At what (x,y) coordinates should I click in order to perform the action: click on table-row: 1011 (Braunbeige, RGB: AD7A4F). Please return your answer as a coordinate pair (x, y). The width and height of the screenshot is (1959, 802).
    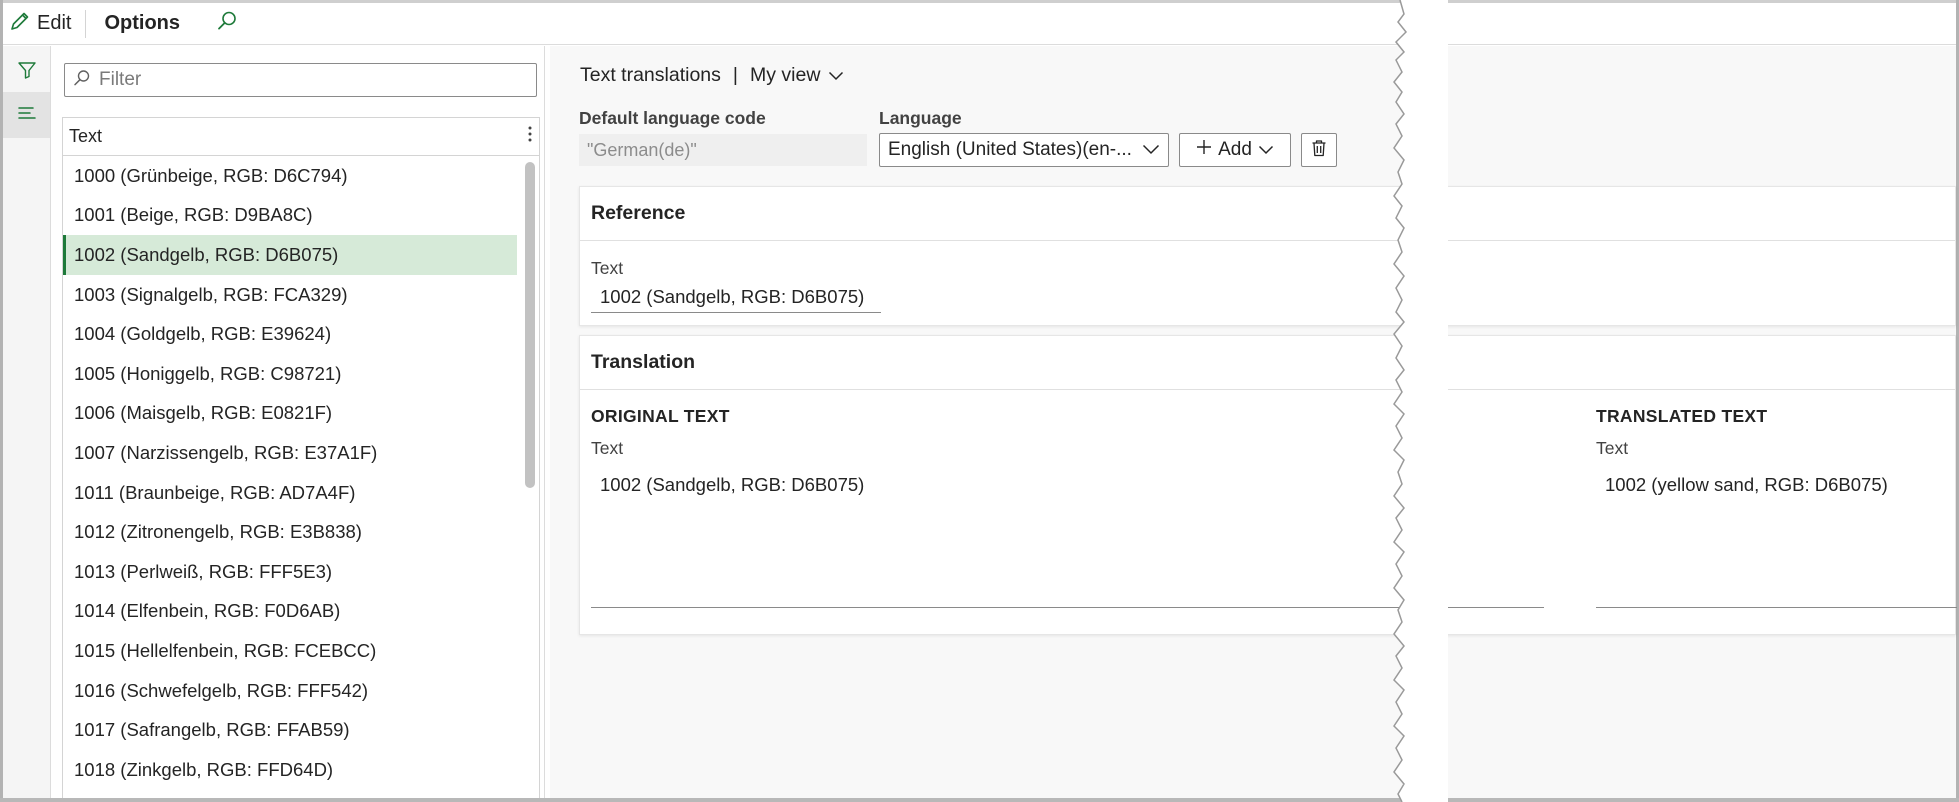
    Looking at the image, I should click on (290, 493).